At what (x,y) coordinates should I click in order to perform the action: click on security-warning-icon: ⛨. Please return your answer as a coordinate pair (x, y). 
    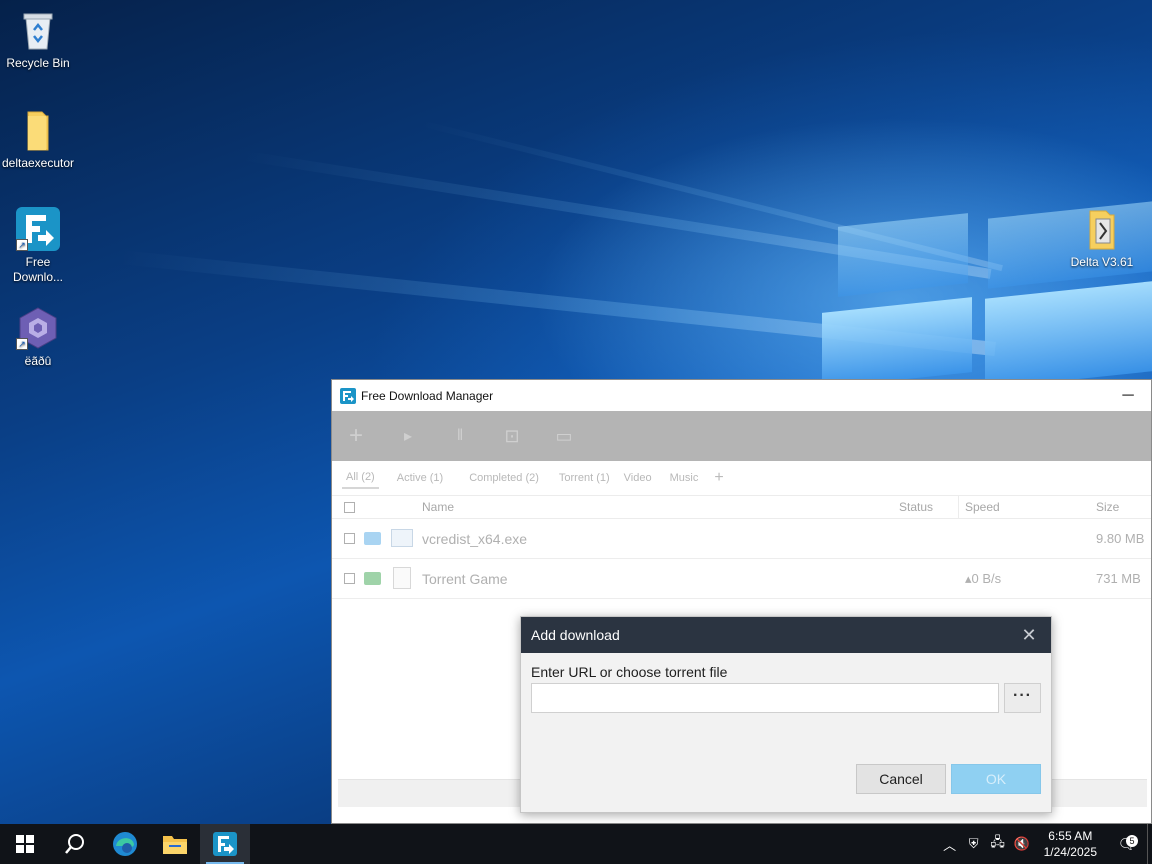
    Looking at the image, I should click on (974, 844).